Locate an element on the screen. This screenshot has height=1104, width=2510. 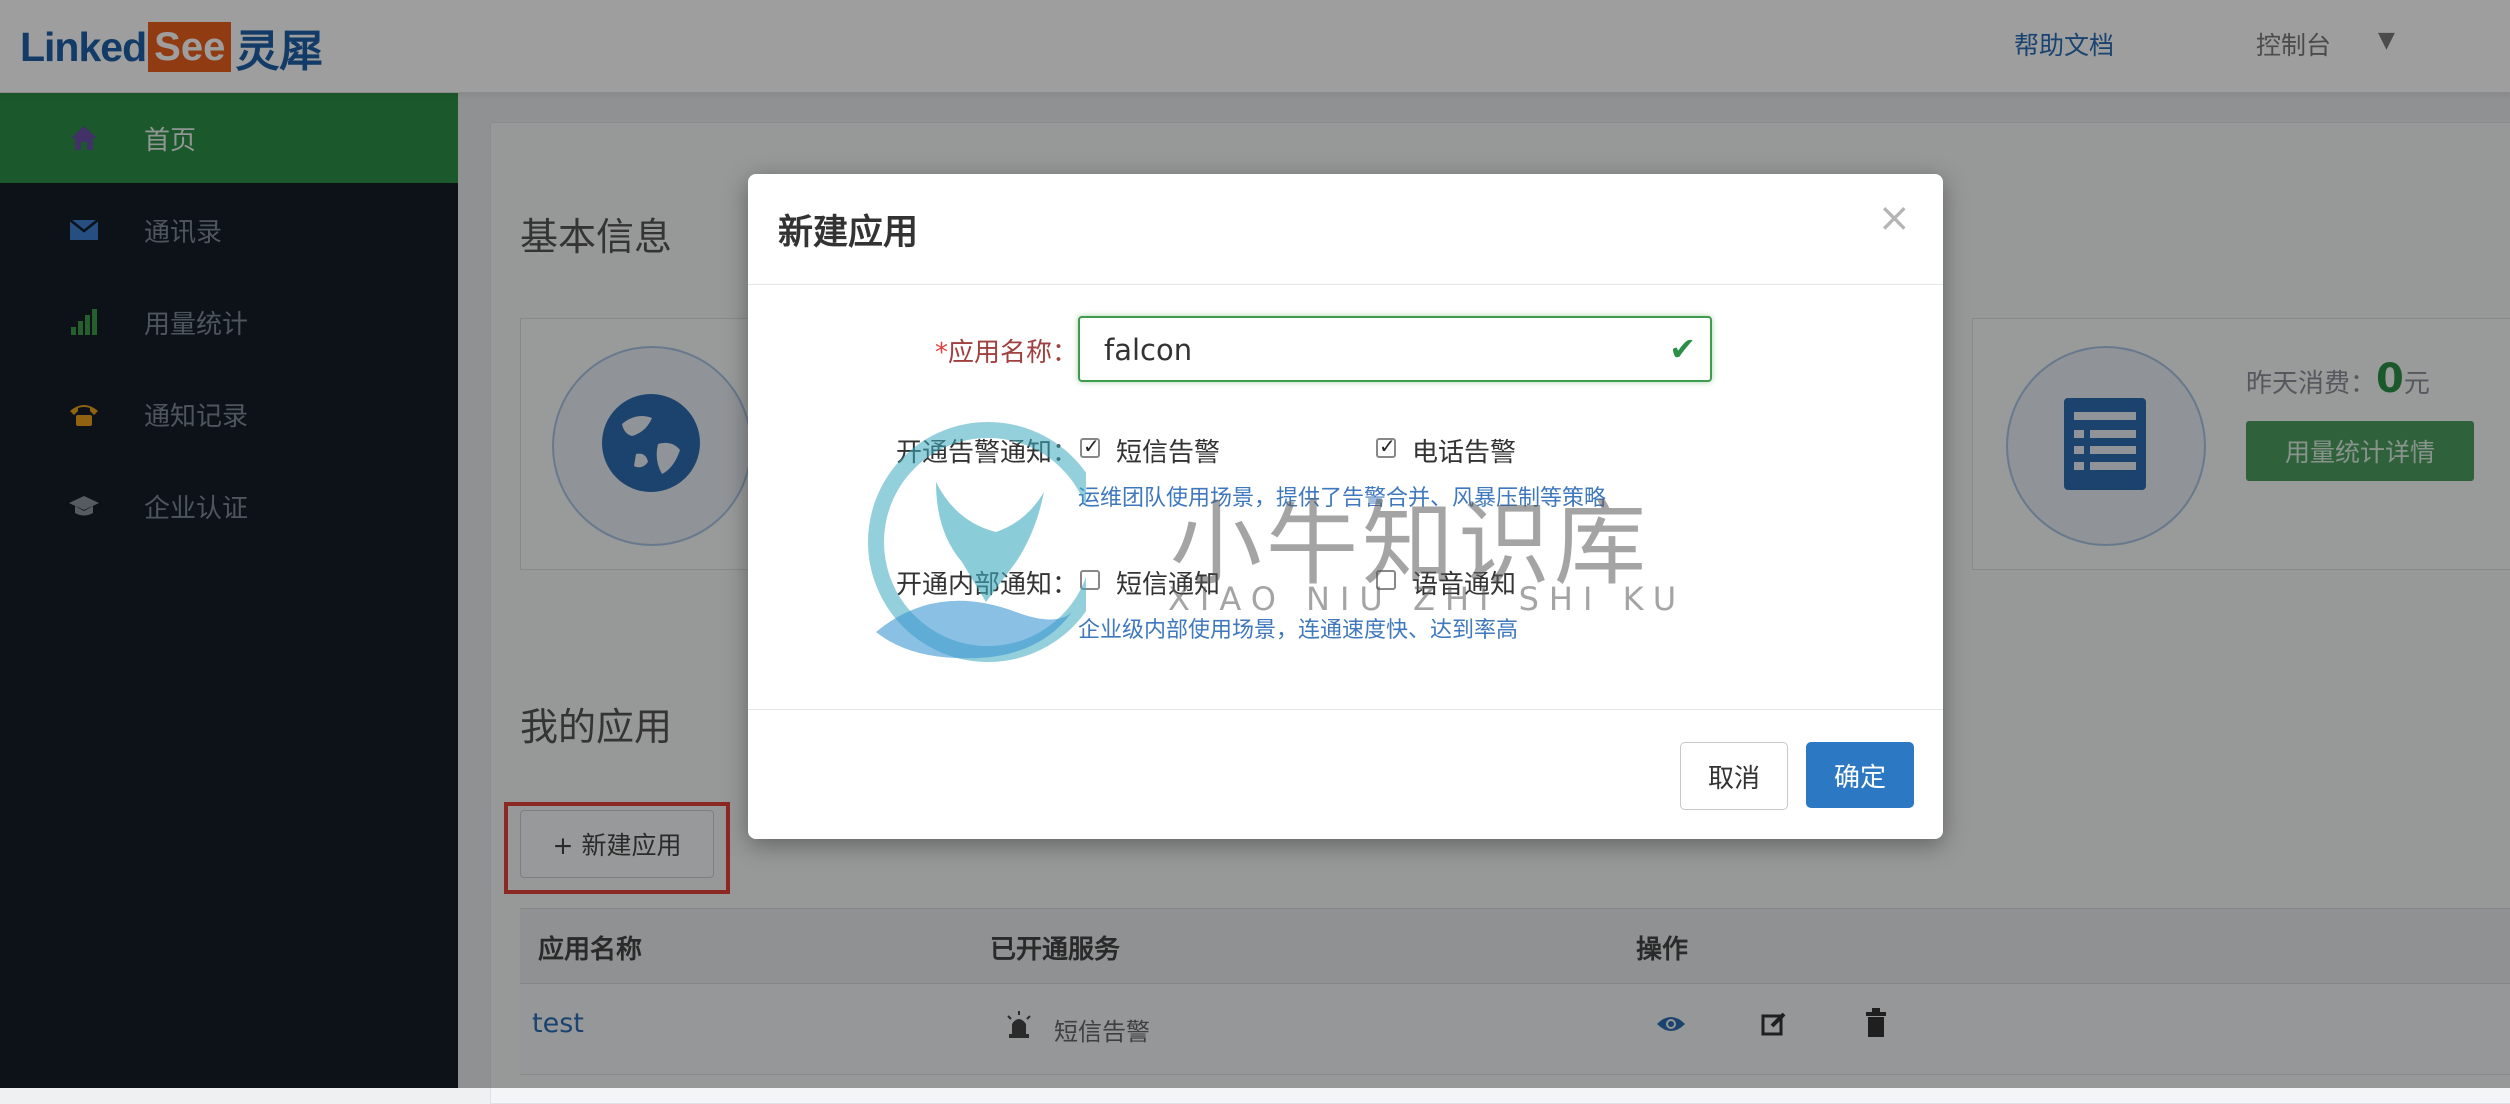
required-mark: * is located at coordinates (941, 353).